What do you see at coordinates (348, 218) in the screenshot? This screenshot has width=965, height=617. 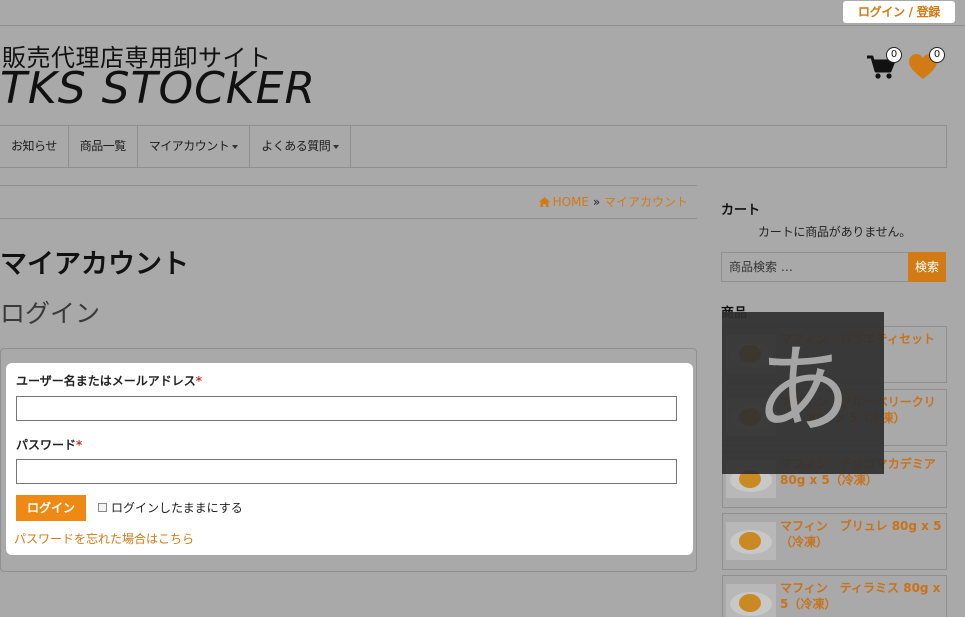 I see `breadcrumb-bottom-divider` at bounding box center [348, 218].